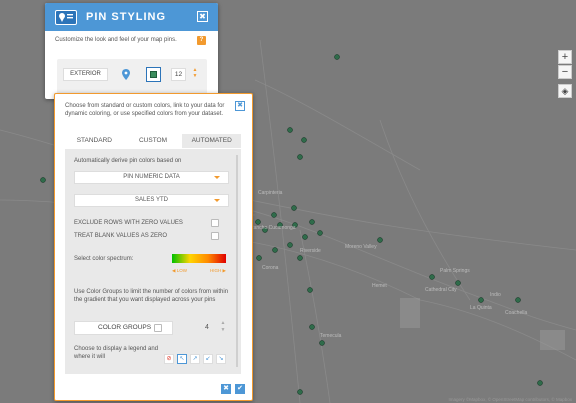  I want to click on exclude-zero-checkbox, so click(215, 223).